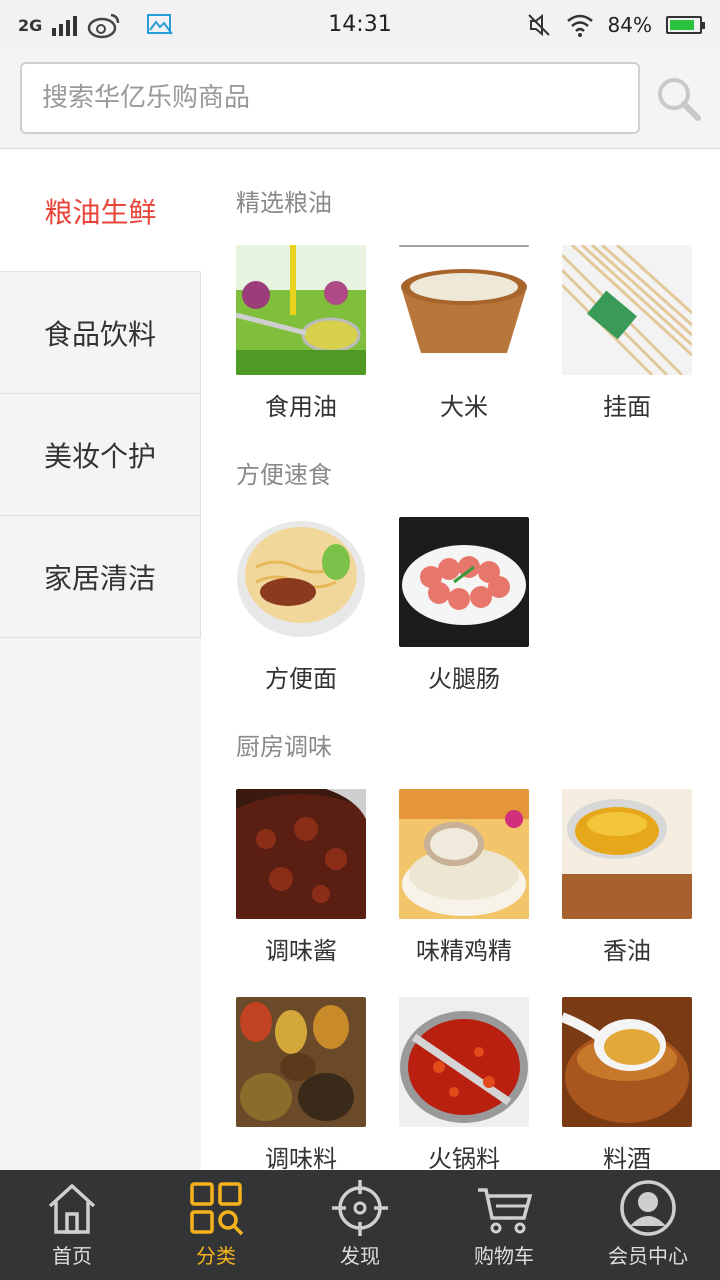 Image resolution: width=720 pixels, height=1280 pixels. What do you see at coordinates (505, 1211) in the screenshot?
I see `cart-icon` at bounding box center [505, 1211].